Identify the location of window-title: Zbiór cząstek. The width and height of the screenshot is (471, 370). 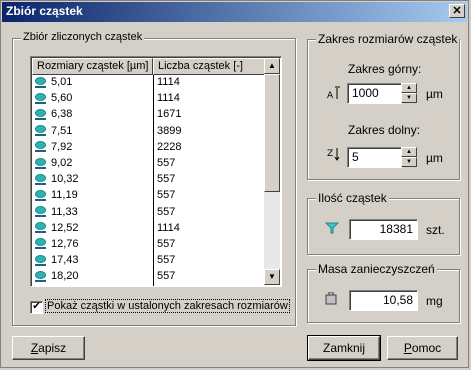
(44, 11).